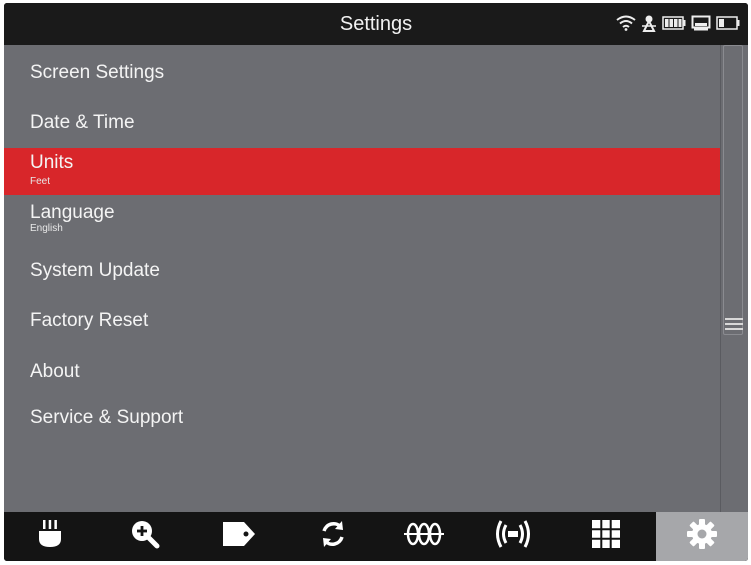 The width and height of the screenshot is (751, 565). I want to click on menu-item-value: English, so click(46, 228).